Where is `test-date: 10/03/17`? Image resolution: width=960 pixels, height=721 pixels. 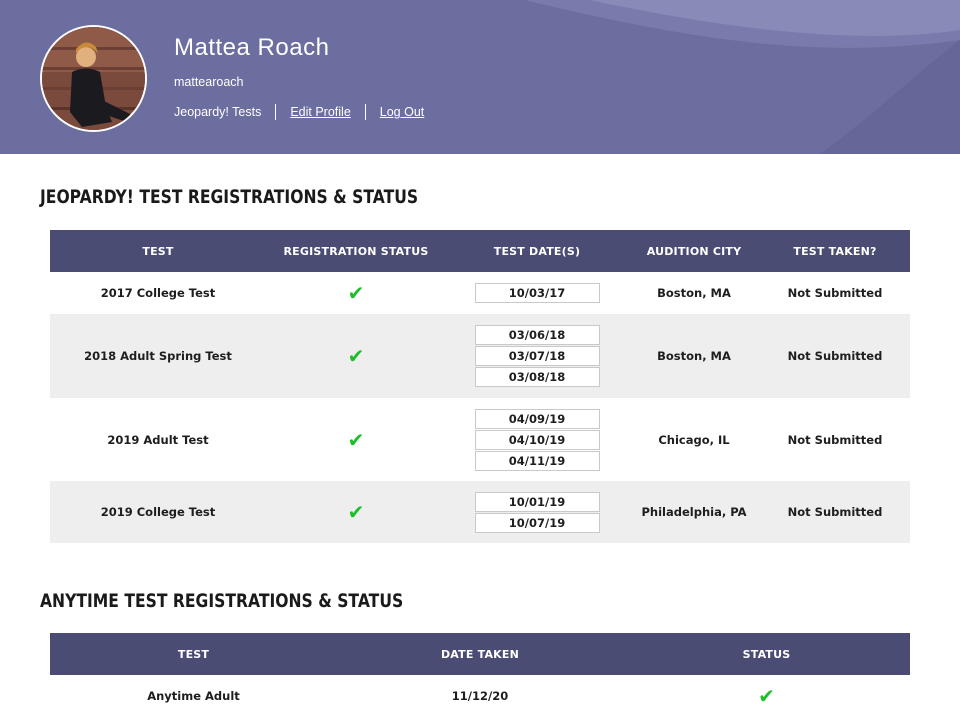
test-date: 10/03/17 is located at coordinates (537, 293).